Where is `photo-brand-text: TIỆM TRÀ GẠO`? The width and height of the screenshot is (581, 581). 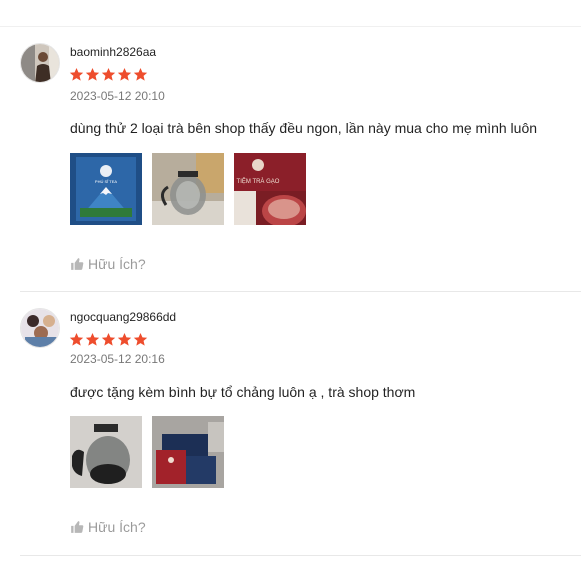
photo-brand-text: TIỆM TRÀ GẠO is located at coordinates (258, 181).